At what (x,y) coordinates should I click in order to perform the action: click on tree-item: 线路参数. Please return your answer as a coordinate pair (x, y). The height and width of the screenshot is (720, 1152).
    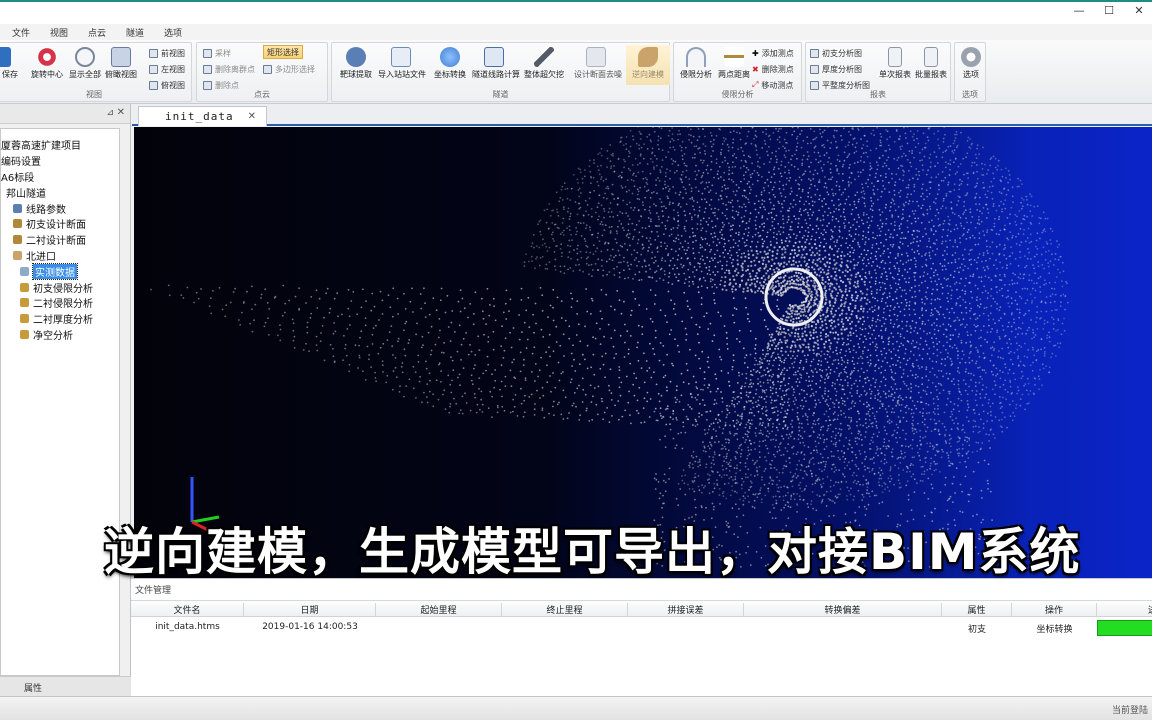
    Looking at the image, I should click on (60, 208).